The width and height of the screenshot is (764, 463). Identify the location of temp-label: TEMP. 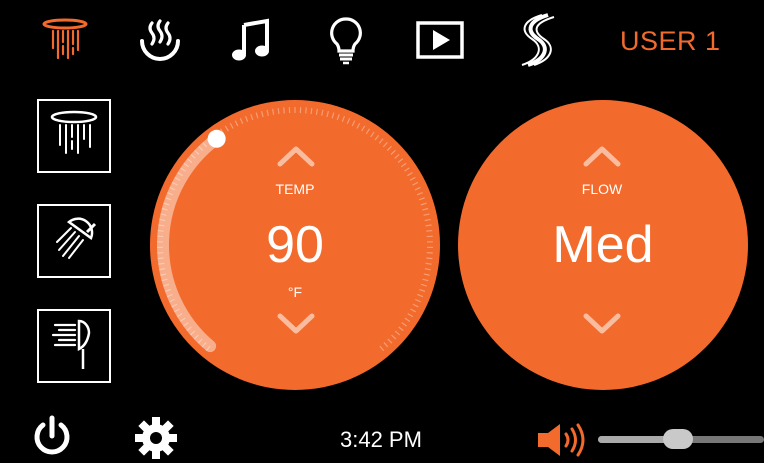
(295, 189).